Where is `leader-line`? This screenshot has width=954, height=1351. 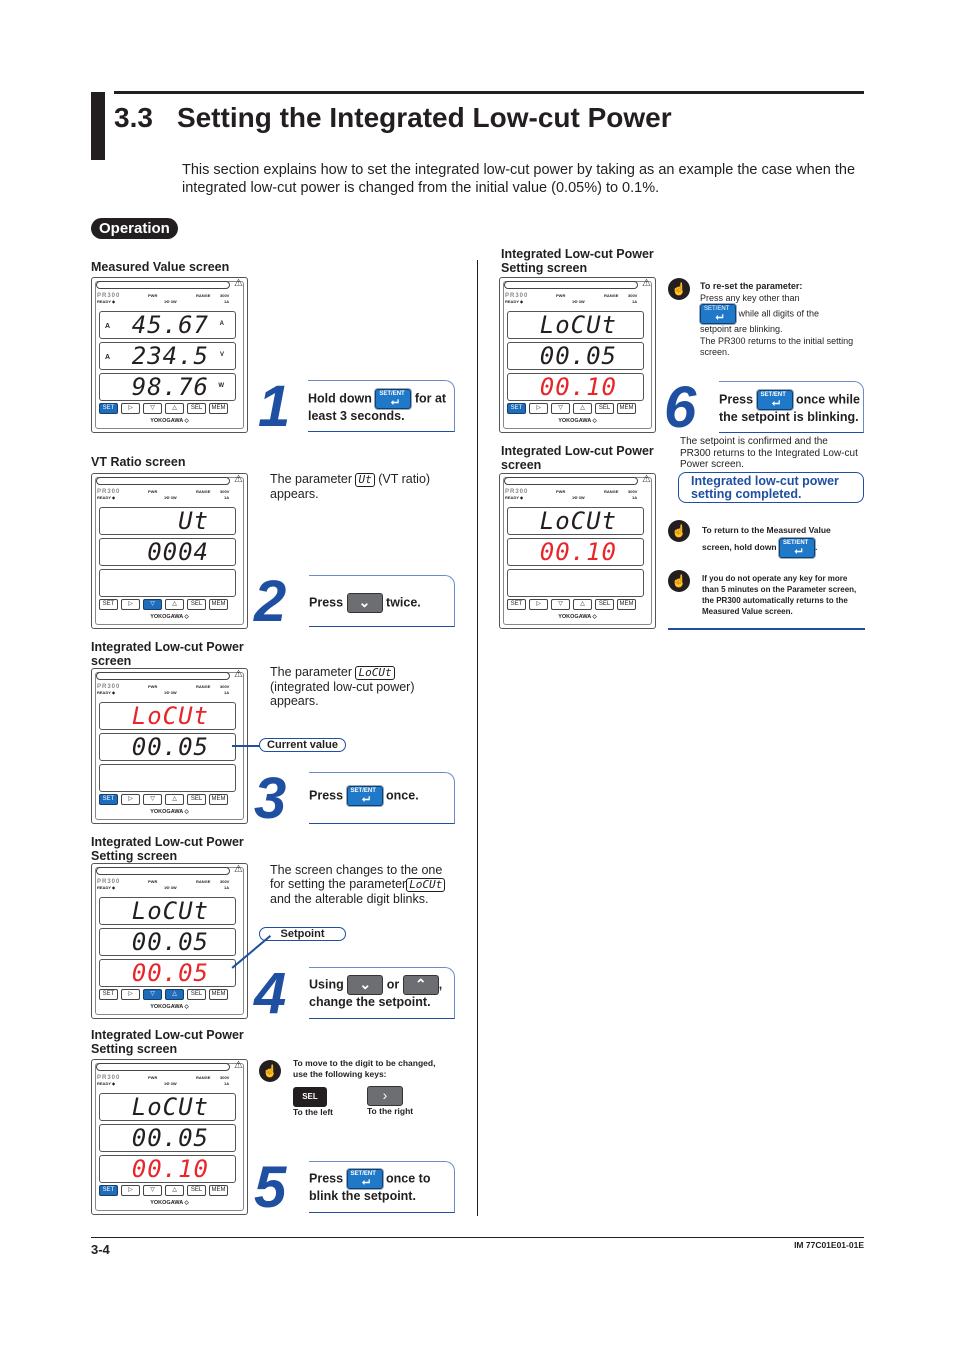 leader-line is located at coordinates (246, 746).